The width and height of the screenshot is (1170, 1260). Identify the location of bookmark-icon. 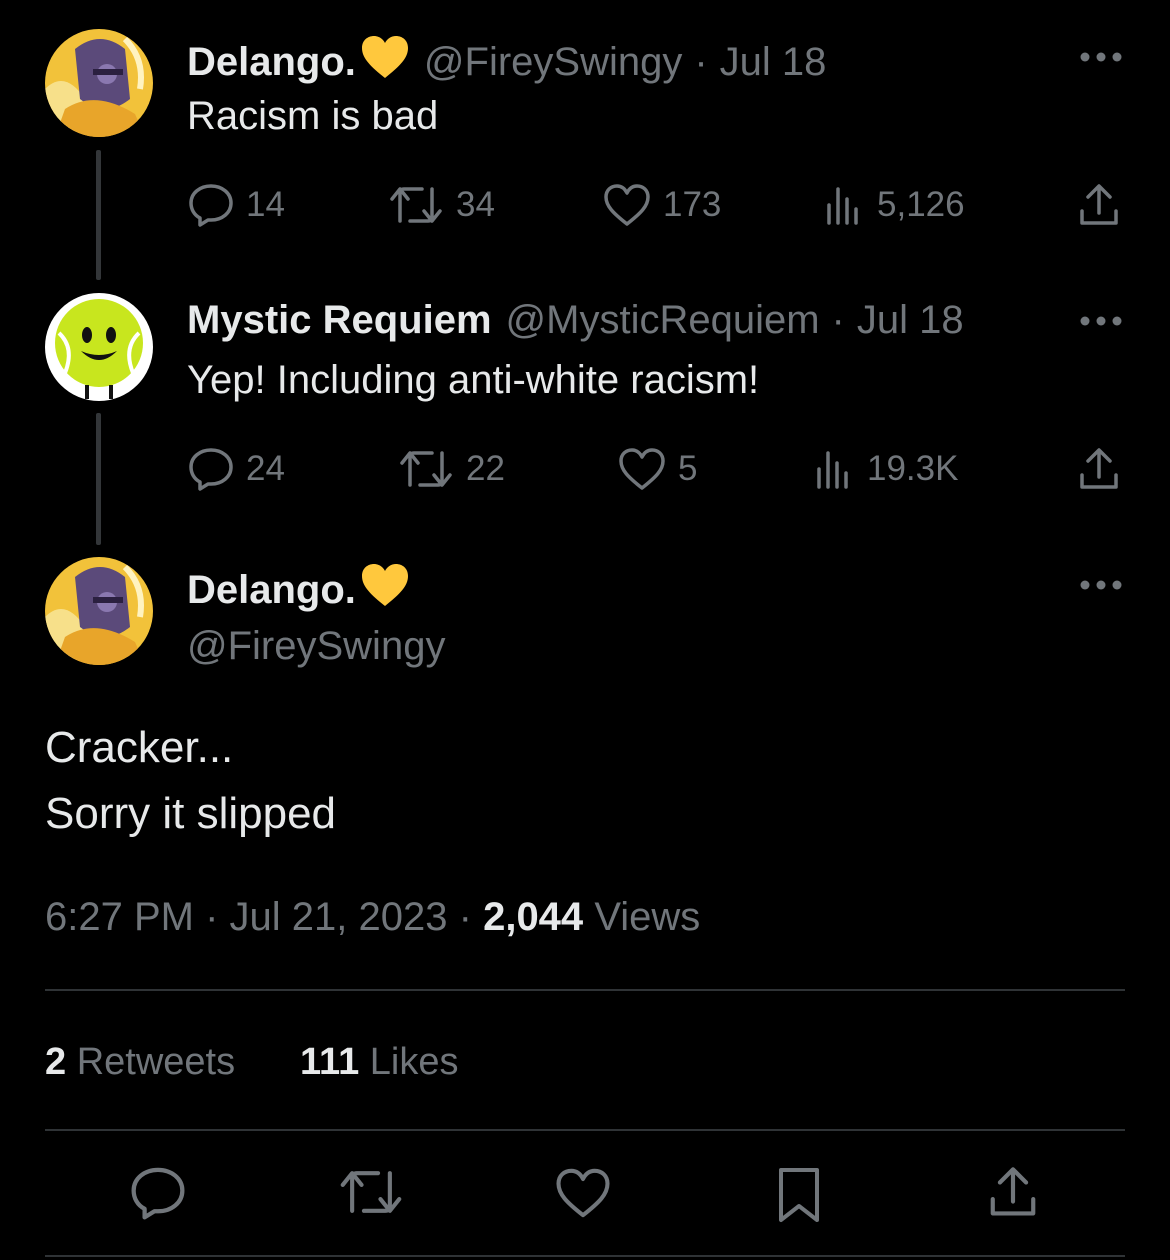
(799, 1198).